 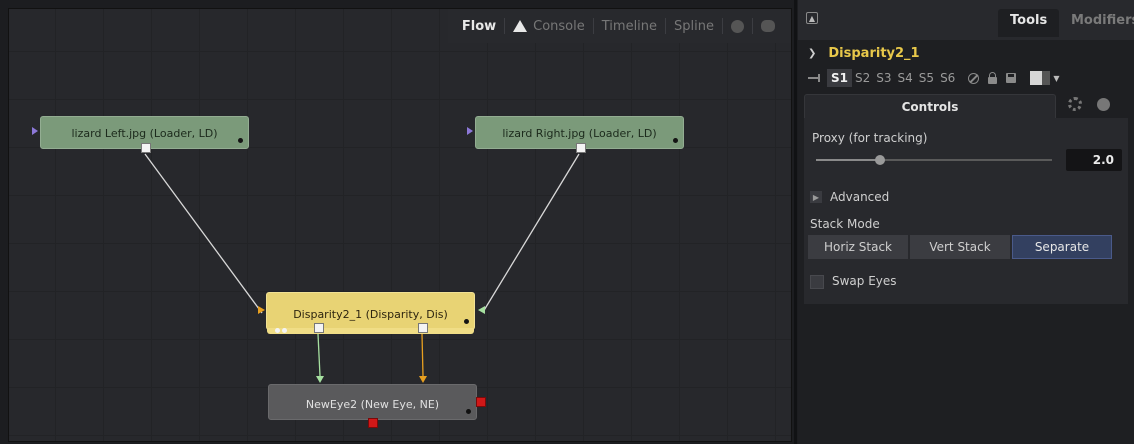 I want to click on inspector-subtabs: Controls, so click(x=966, y=105).